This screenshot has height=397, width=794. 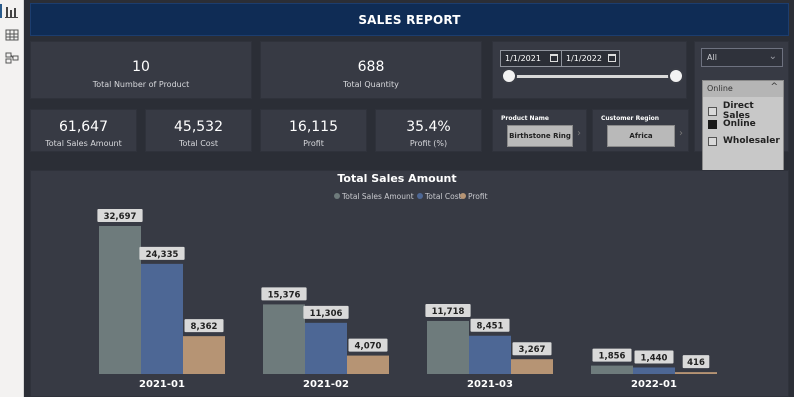 I want to click on report-title-bar: SALES REPORT, so click(x=409, y=19).